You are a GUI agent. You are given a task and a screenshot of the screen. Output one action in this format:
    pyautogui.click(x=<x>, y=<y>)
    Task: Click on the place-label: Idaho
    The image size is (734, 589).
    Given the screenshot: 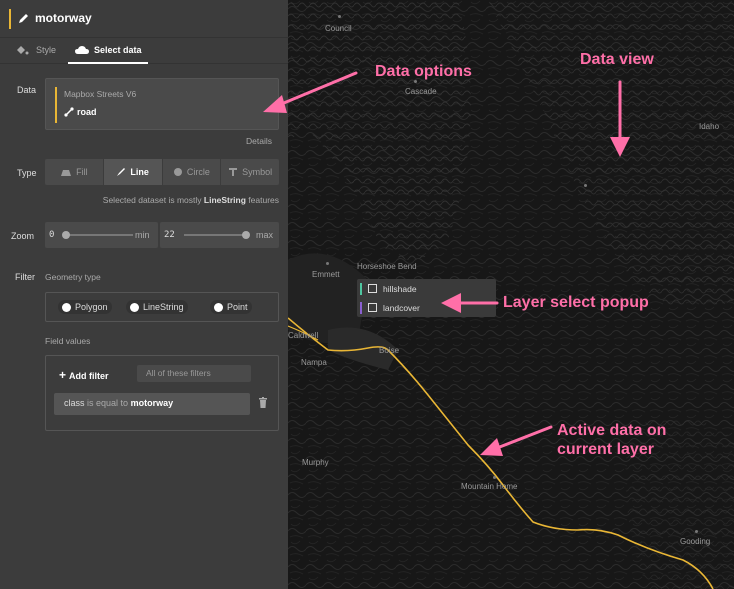 What is the action you would take?
    pyautogui.click(x=709, y=126)
    